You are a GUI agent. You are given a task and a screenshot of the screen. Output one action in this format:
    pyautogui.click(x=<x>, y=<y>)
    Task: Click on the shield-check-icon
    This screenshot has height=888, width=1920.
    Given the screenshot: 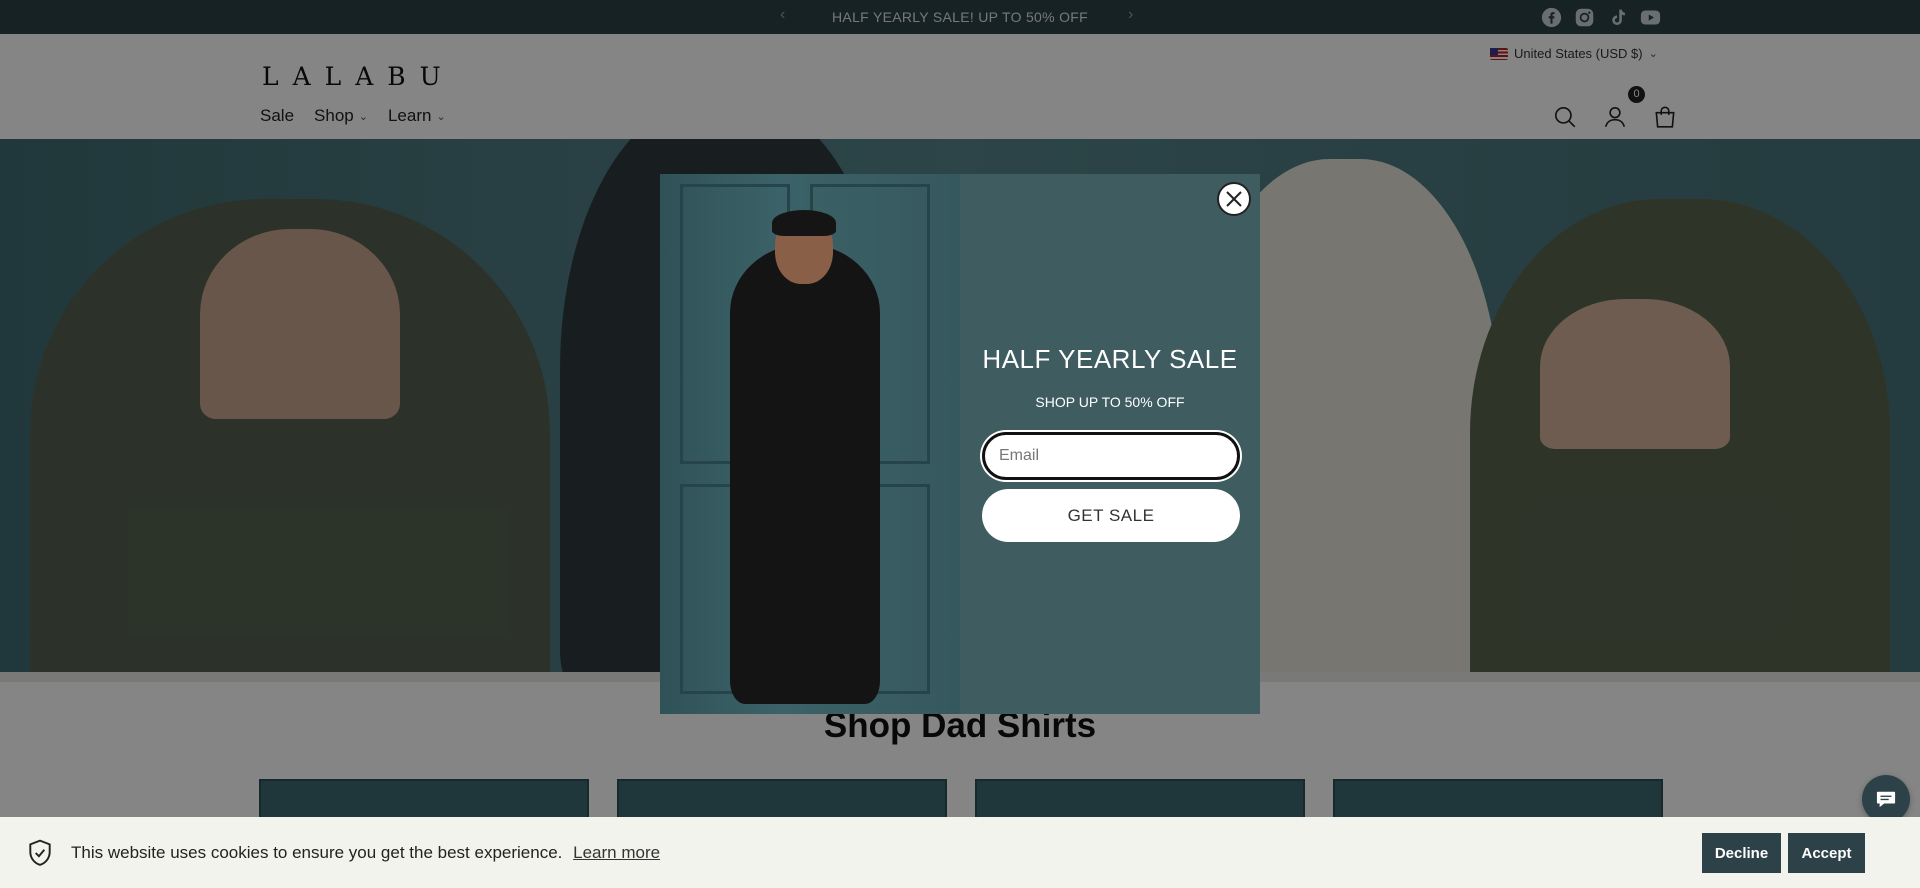 What is the action you would take?
    pyautogui.click(x=40, y=853)
    